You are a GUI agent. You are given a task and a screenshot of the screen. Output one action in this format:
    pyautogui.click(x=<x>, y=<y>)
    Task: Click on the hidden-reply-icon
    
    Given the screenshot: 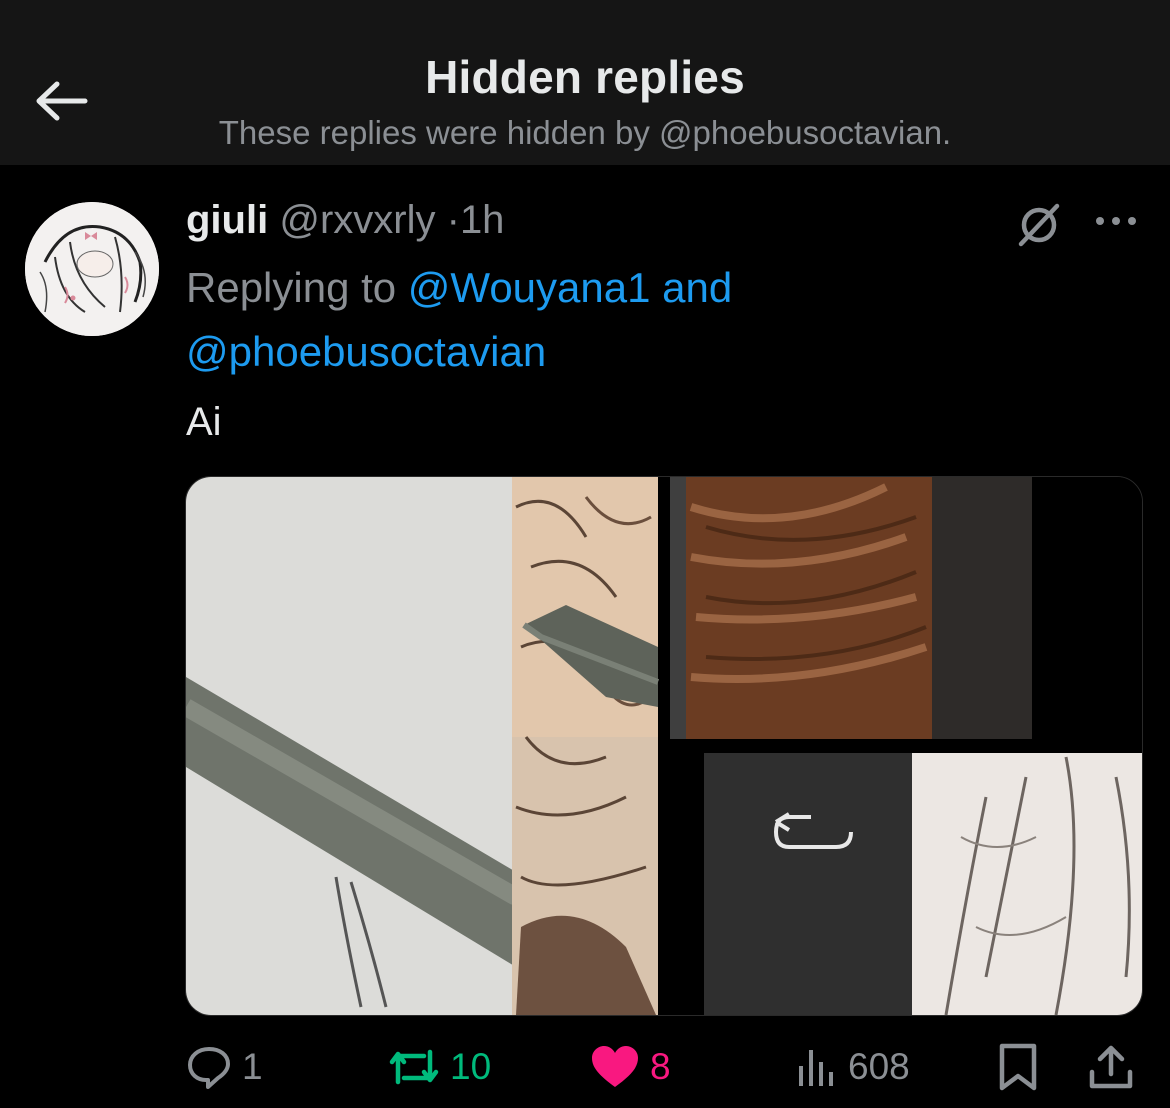 What is the action you would take?
    pyautogui.click(x=1039, y=225)
    